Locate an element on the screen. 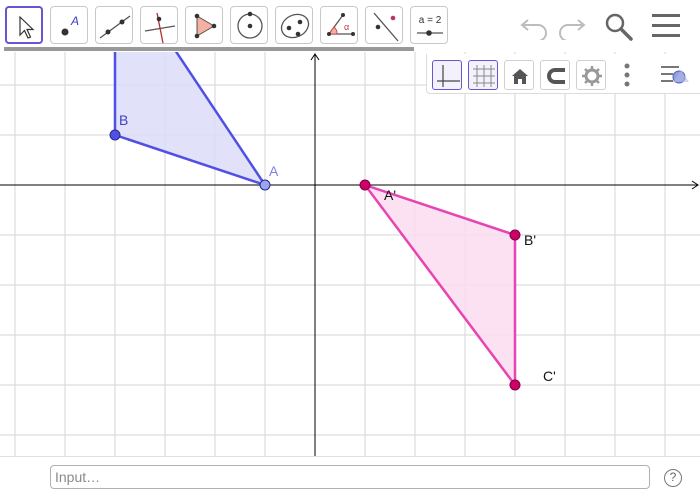  svg-text: a = 2 is located at coordinates (430, 20).